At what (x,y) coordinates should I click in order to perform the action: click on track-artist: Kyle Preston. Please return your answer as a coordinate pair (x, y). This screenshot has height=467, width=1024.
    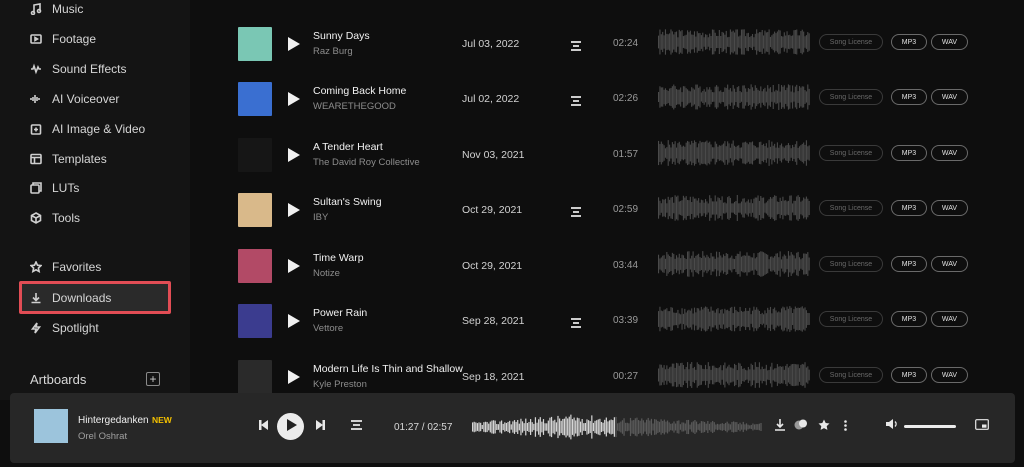
    Looking at the image, I should click on (340, 384).